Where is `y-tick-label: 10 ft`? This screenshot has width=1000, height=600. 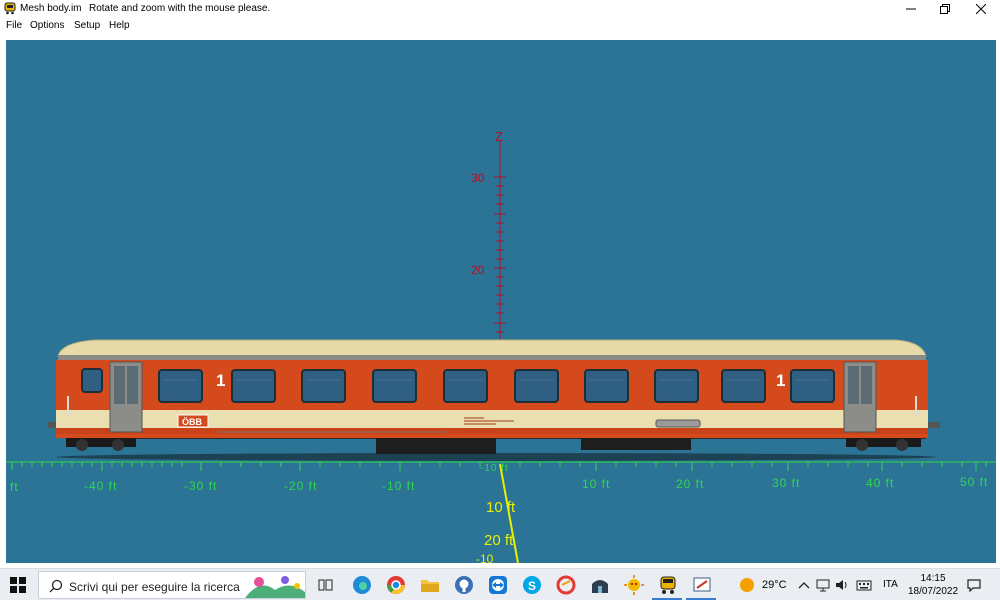
y-tick-label: 10 ft is located at coordinates (501, 507).